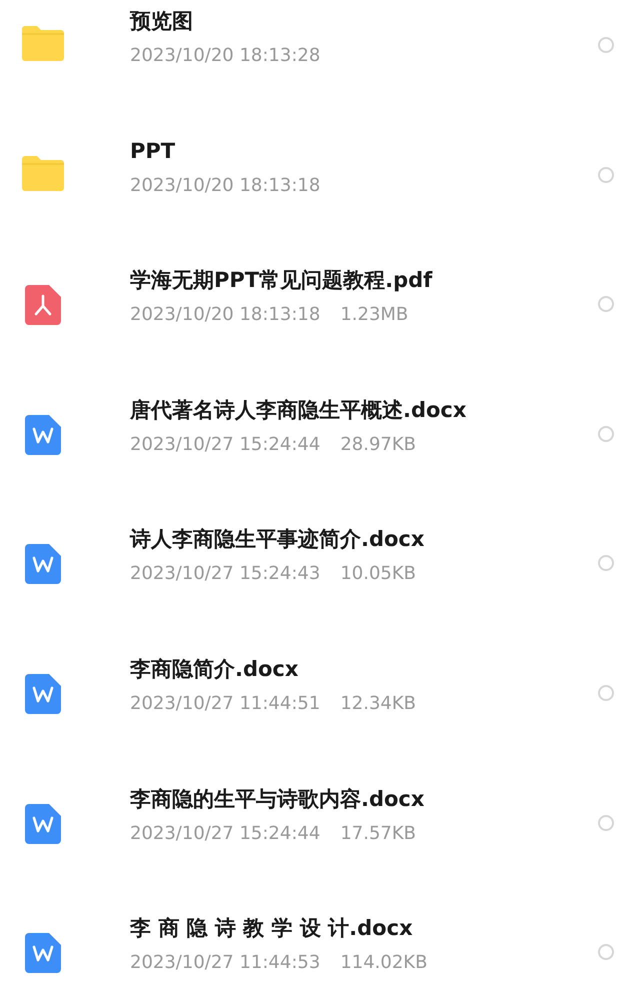 This screenshot has height=1000, width=640. I want to click on file-name: 诗人李商隐生平事迹简介.docx, so click(277, 539).